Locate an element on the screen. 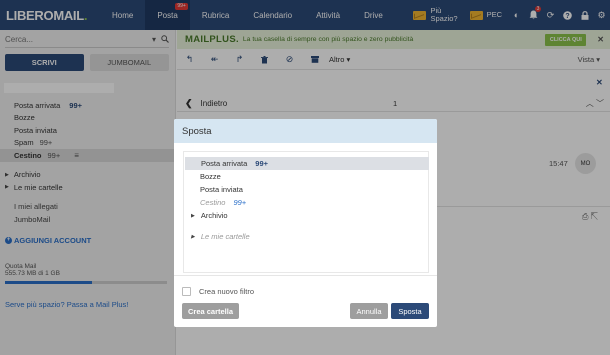  dialog-divider is located at coordinates (305, 275).